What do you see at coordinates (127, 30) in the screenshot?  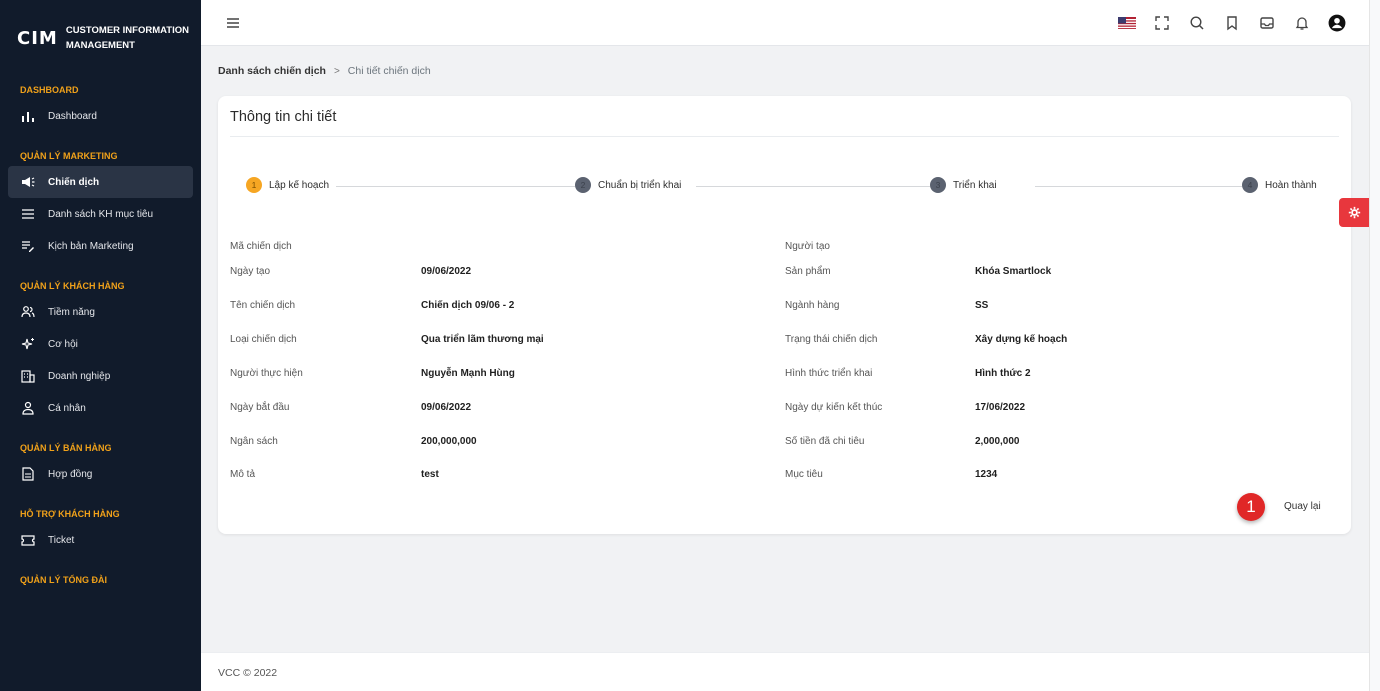 I see `brand-line-1: CUSTOMER INFORMATION` at bounding box center [127, 30].